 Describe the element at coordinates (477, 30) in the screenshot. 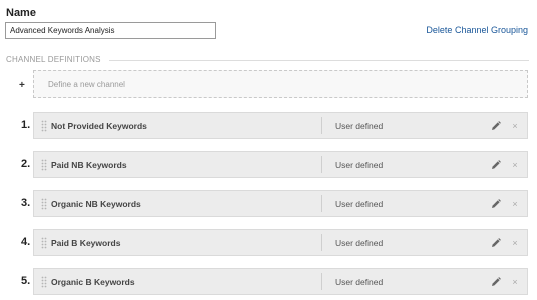

I see `delete-channel-grouping-link: Delete Channel Grouping` at that location.